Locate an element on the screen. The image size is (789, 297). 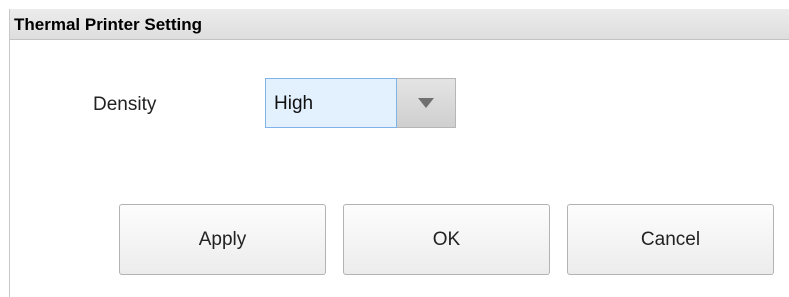
apply-button: Apply is located at coordinates (222, 239).